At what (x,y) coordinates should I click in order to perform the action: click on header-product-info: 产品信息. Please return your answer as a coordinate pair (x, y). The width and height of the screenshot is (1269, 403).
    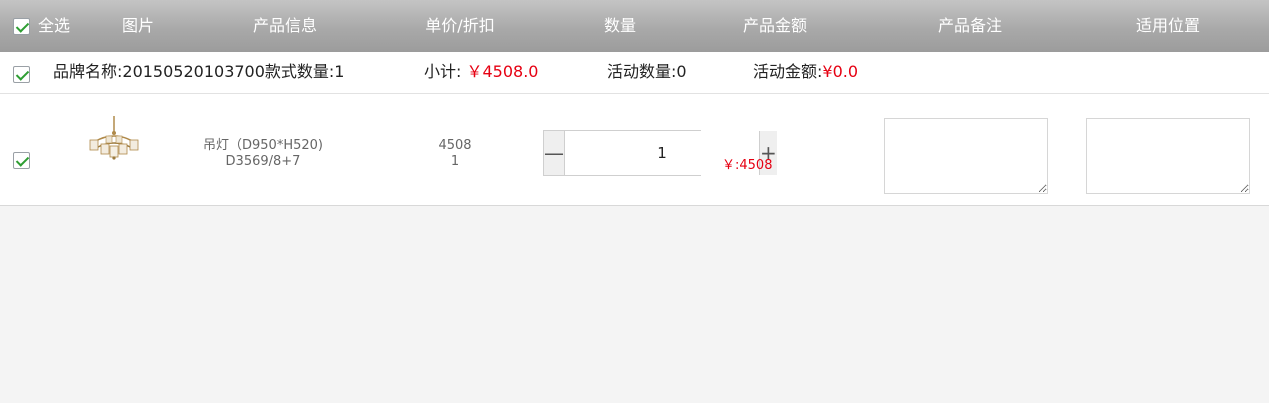
    Looking at the image, I should click on (284, 25).